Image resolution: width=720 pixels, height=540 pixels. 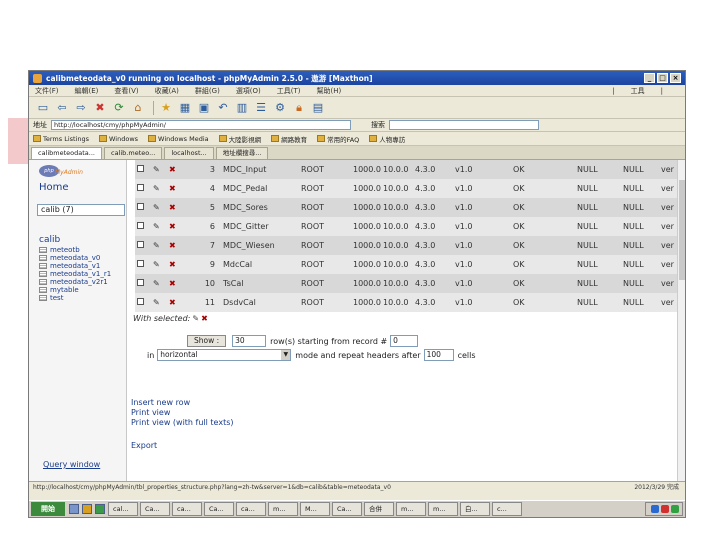 What do you see at coordinates (239, 139) in the screenshot?
I see `favorite-item: 大陸影視網` at bounding box center [239, 139].